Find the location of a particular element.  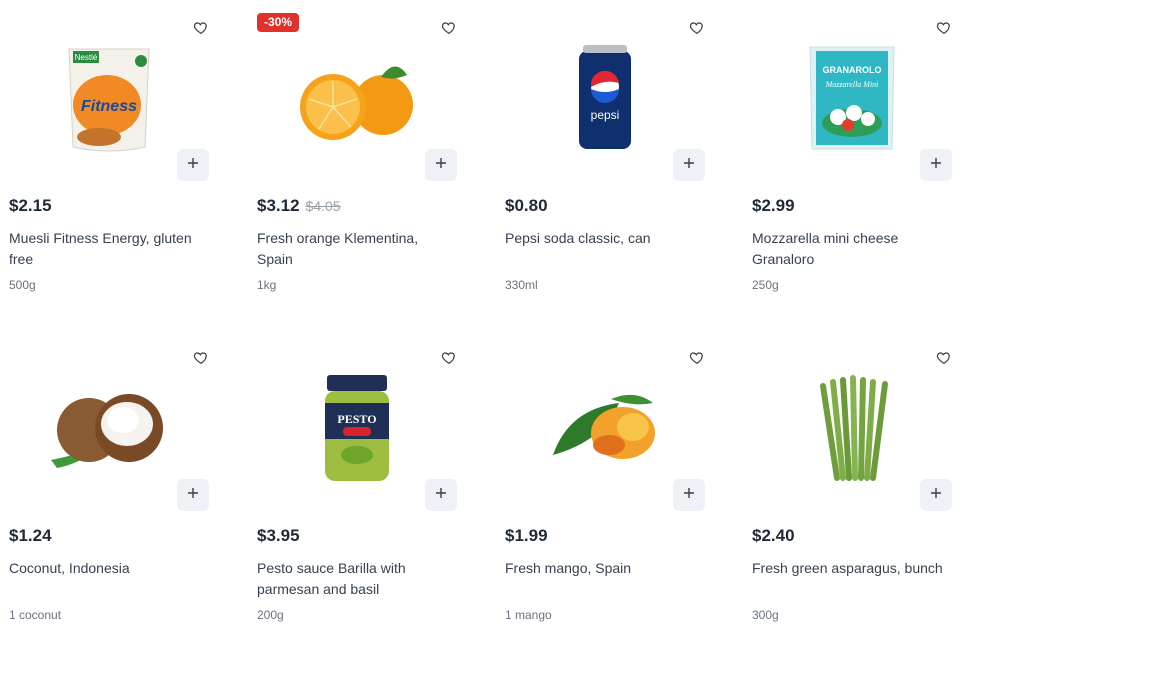

price-row: $2.99 is located at coordinates (773, 206).